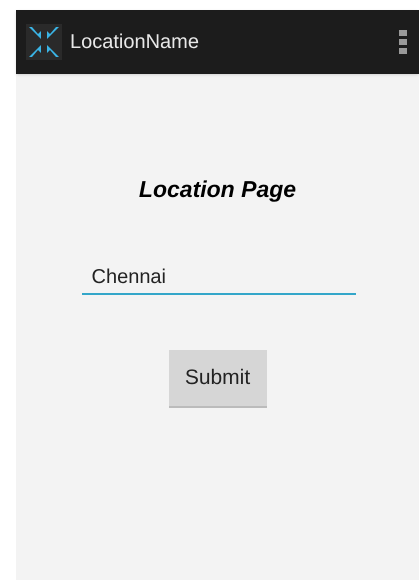 The width and height of the screenshot is (419, 580). Describe the element at coordinates (217, 189) in the screenshot. I see `page-heading: Location Page` at that location.